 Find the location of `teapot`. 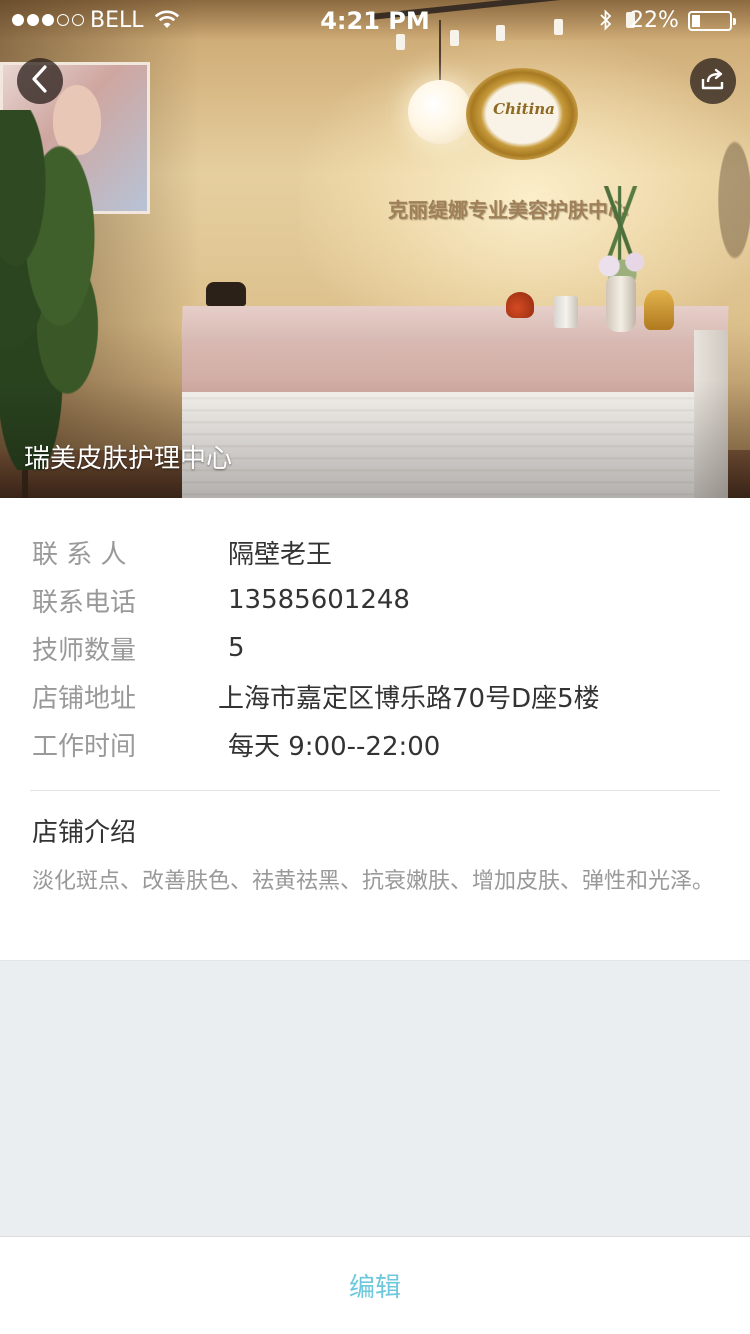

teapot is located at coordinates (520, 305).